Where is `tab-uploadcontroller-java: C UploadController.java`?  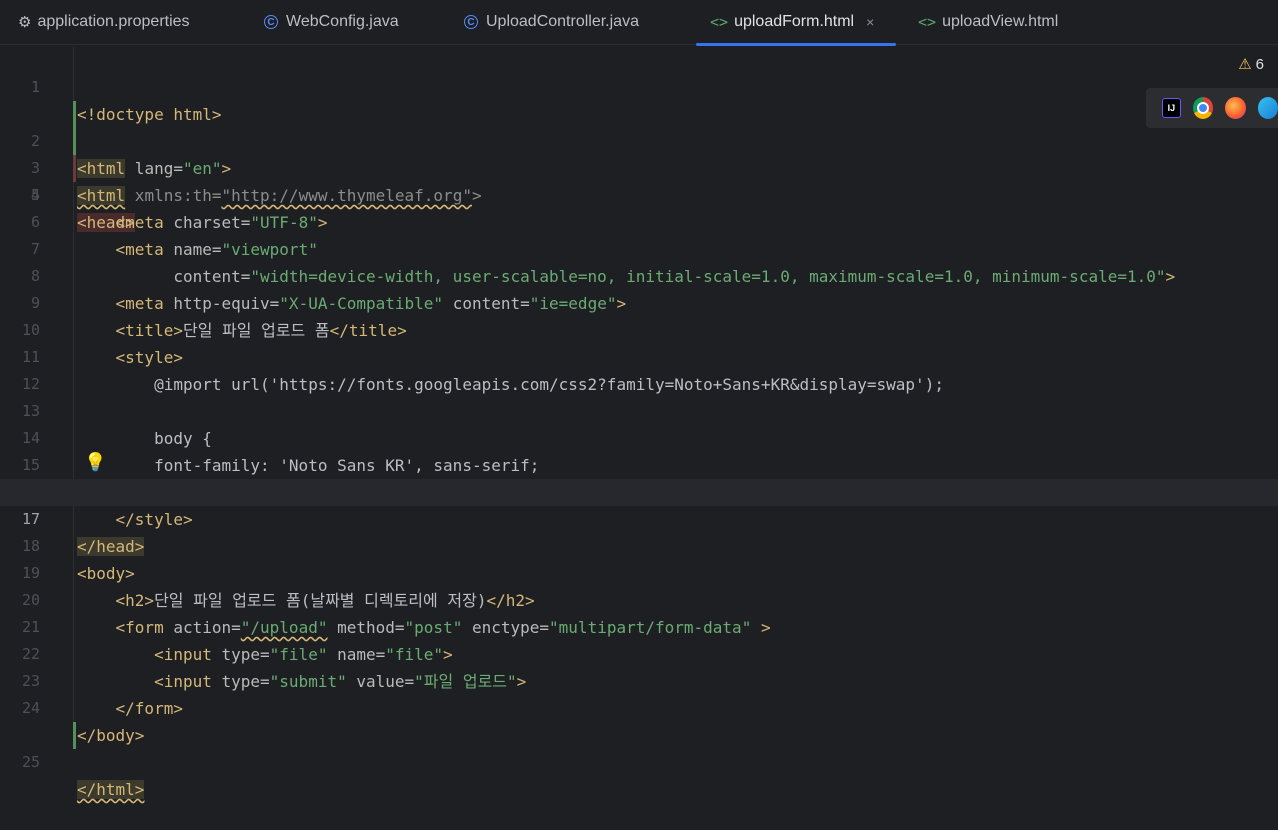
tab-uploadcontroller-java: C UploadController.java is located at coordinates (551, 22).